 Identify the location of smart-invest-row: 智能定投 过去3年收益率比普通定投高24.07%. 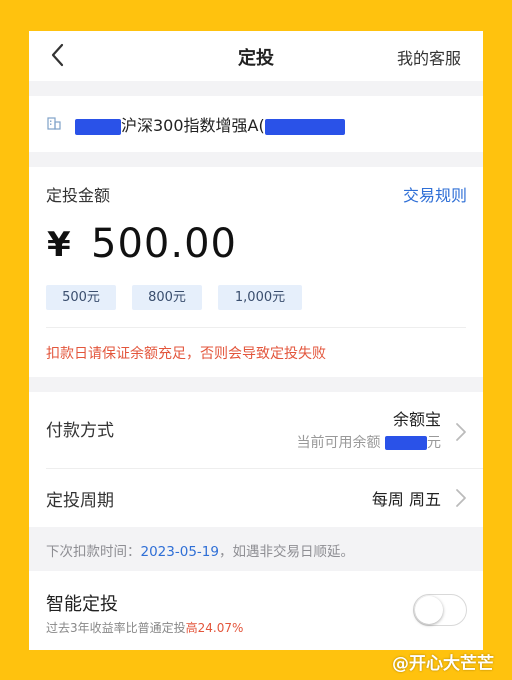
(256, 610).